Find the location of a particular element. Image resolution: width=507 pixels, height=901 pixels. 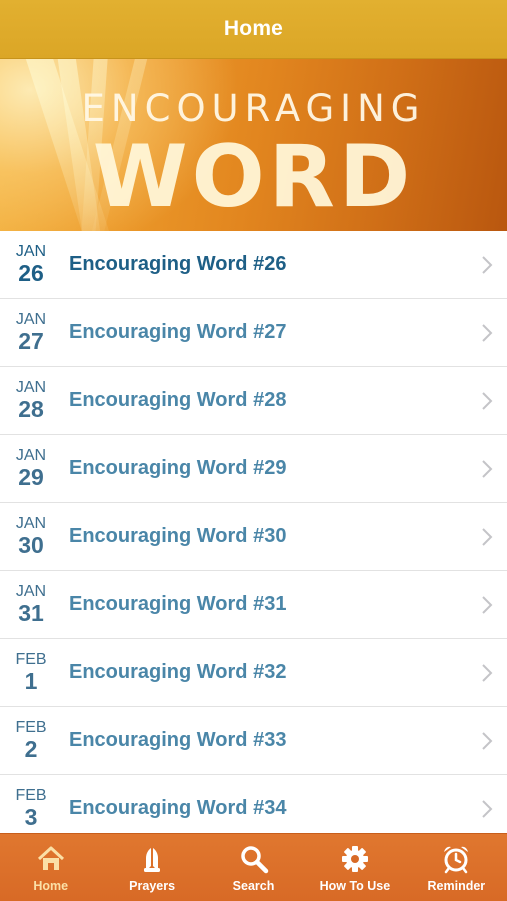

day-label: 2 is located at coordinates (31, 749).